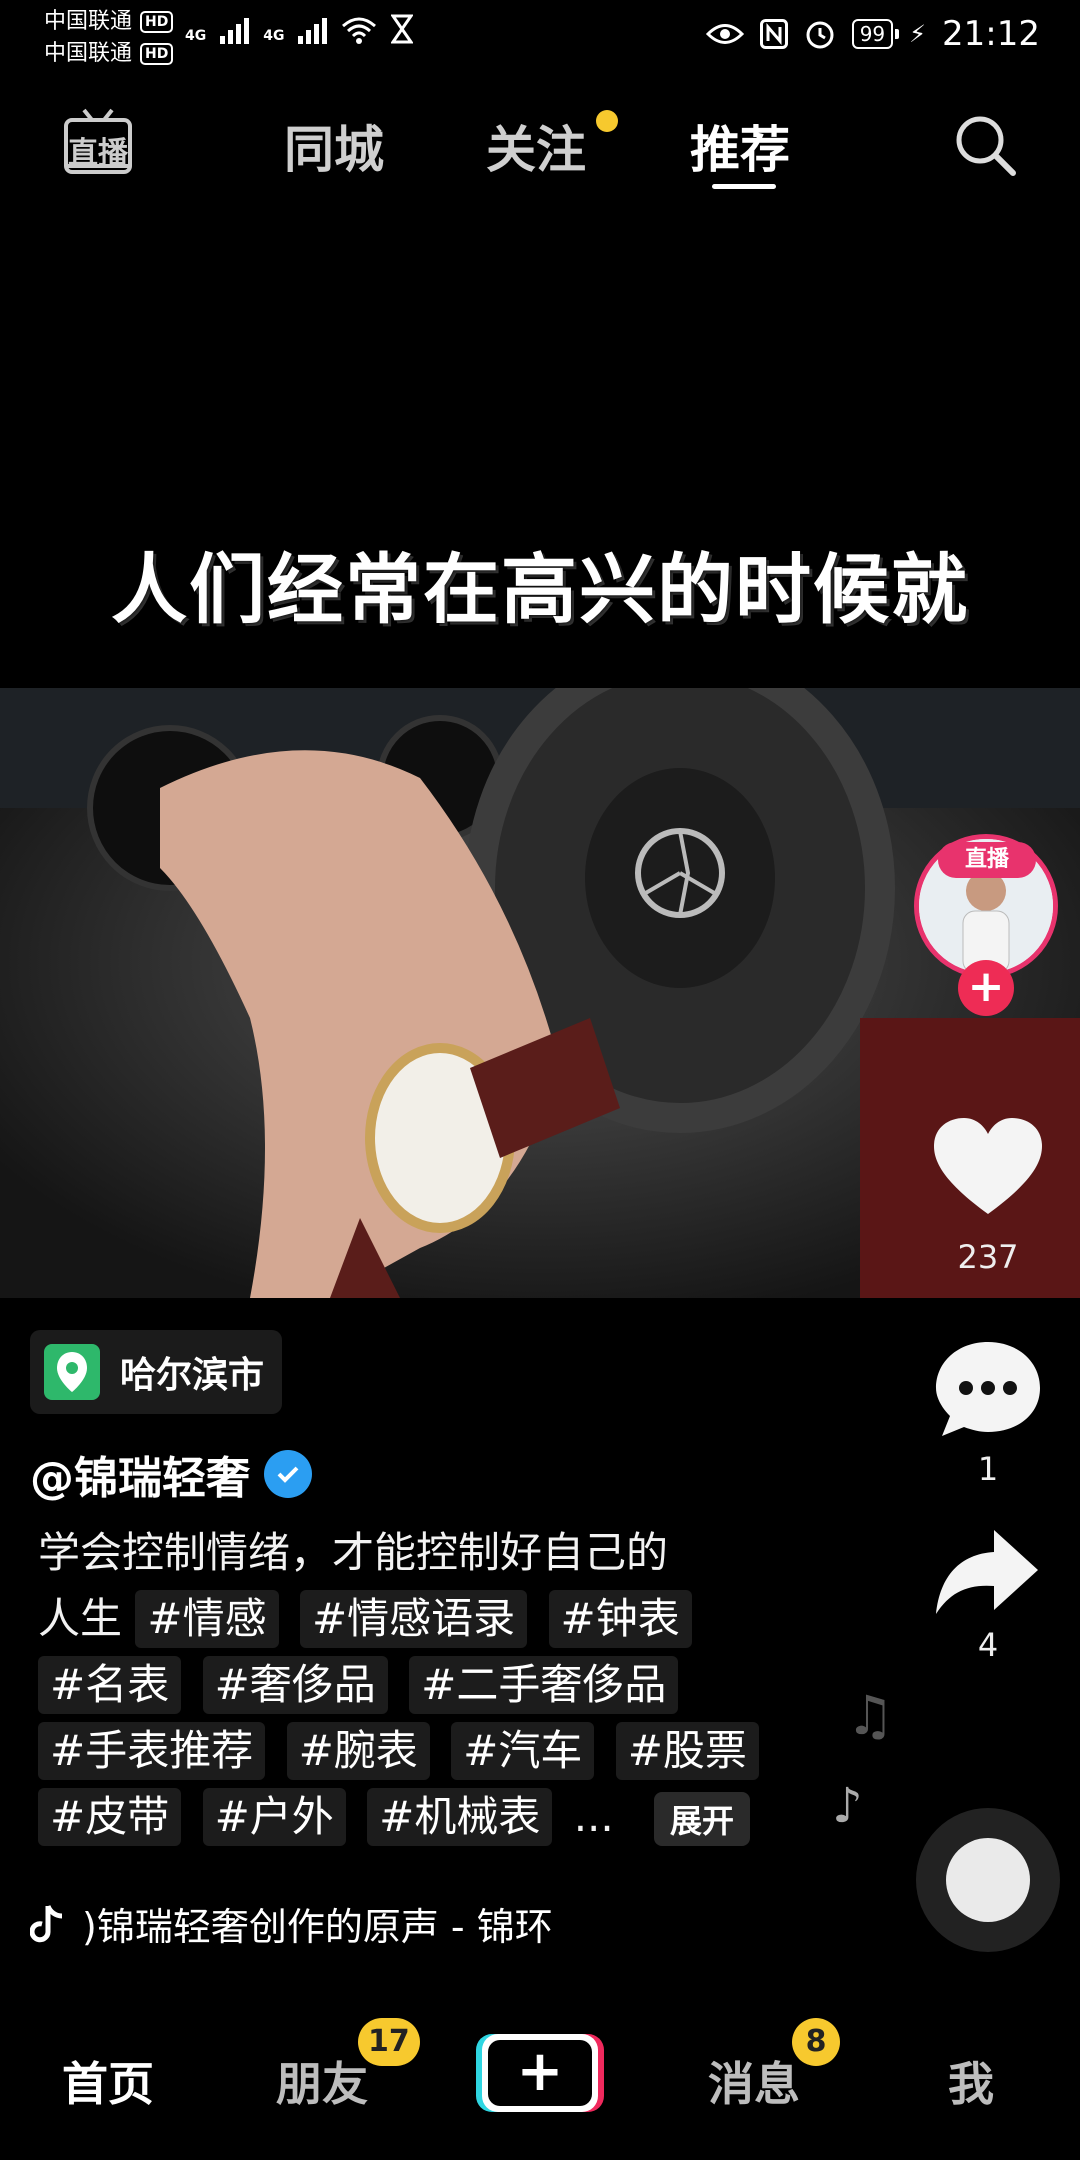  What do you see at coordinates (724, 34) in the screenshot?
I see `eye-icon` at bounding box center [724, 34].